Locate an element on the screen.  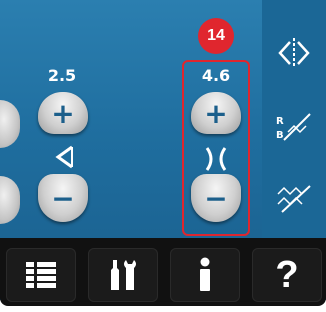
highlight-frame is located at coordinates (216, 148).